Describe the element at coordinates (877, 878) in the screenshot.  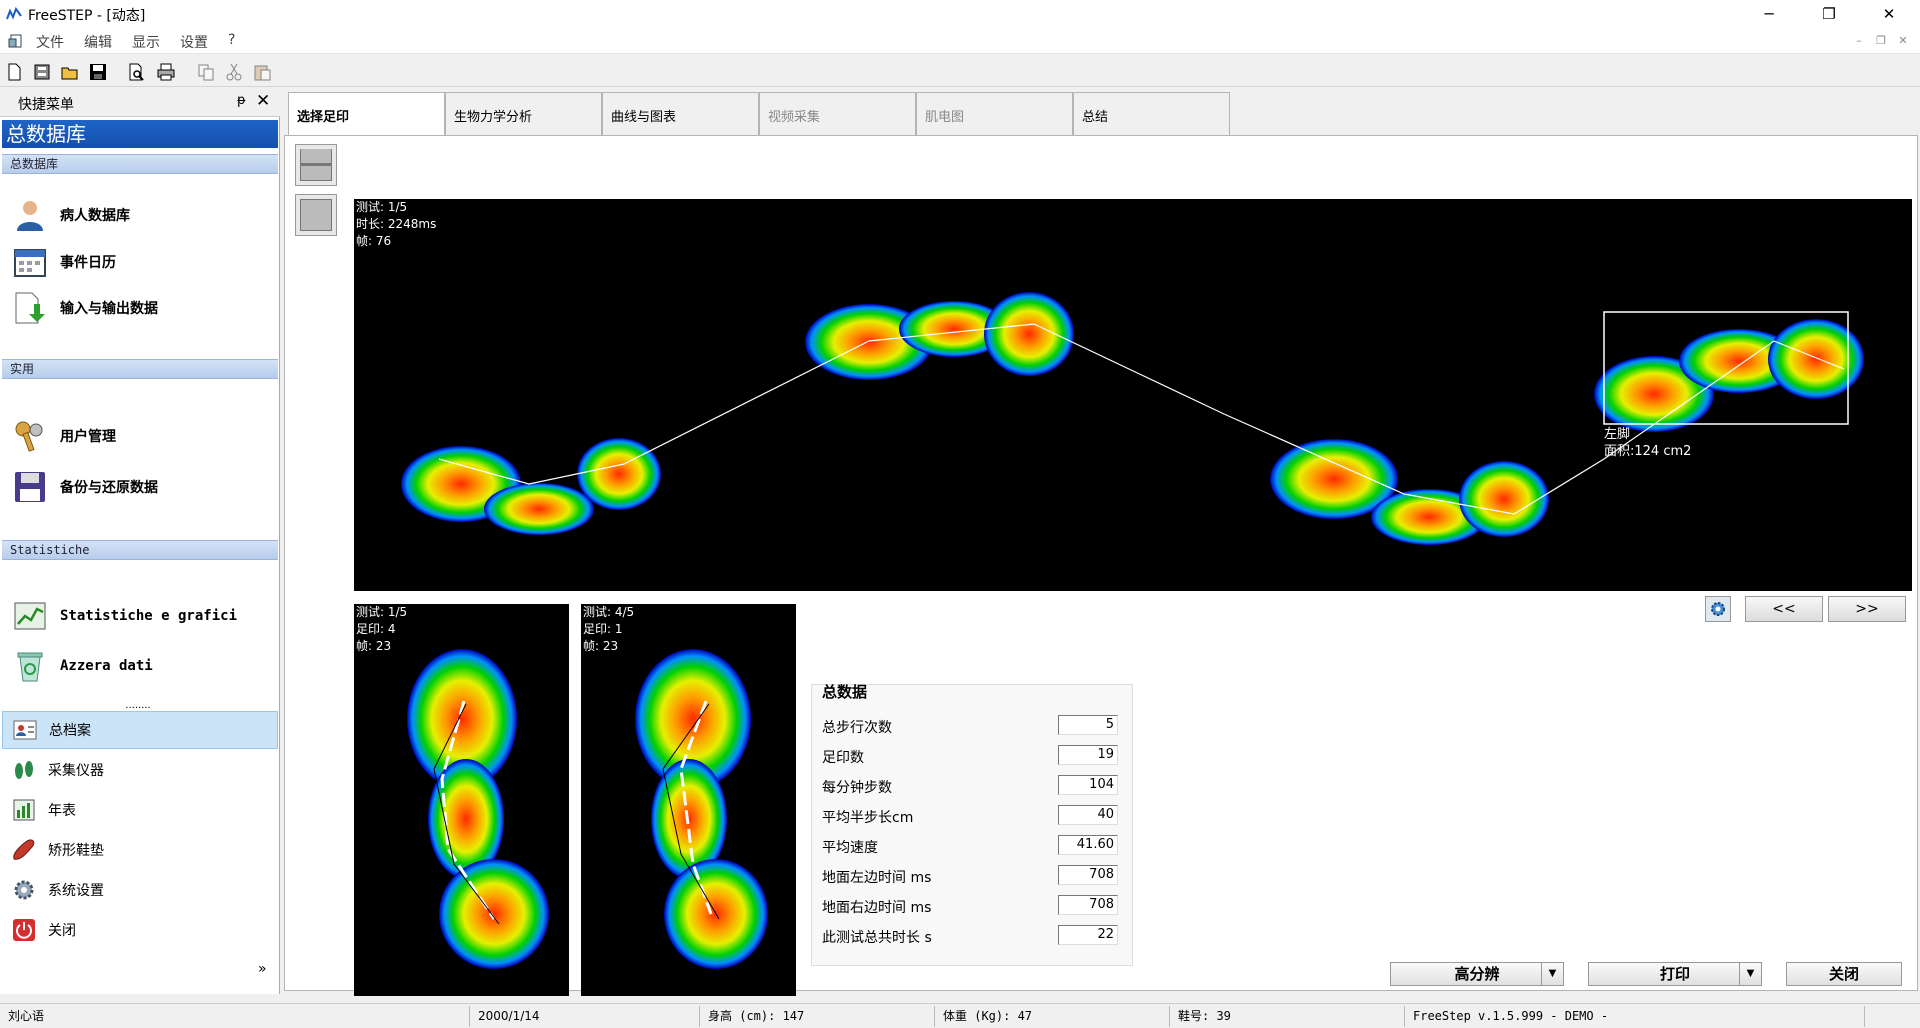
I see `stat-label: 地面左边时间 ms` at that location.